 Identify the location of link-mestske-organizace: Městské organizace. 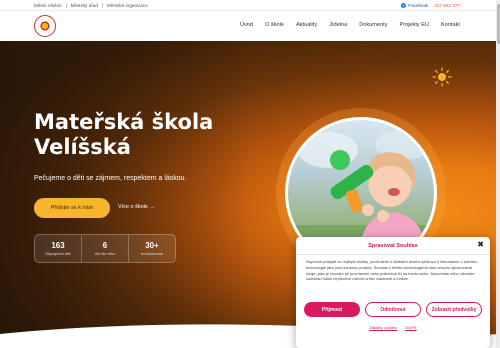
(127, 5).